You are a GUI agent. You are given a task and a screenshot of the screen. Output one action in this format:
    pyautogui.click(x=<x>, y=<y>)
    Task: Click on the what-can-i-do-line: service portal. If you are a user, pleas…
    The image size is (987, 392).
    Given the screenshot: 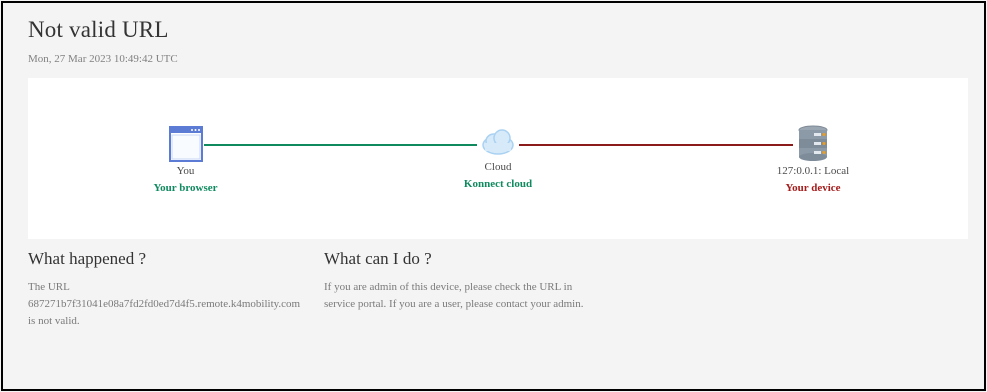 What is the action you would take?
    pyautogui.click(x=454, y=304)
    